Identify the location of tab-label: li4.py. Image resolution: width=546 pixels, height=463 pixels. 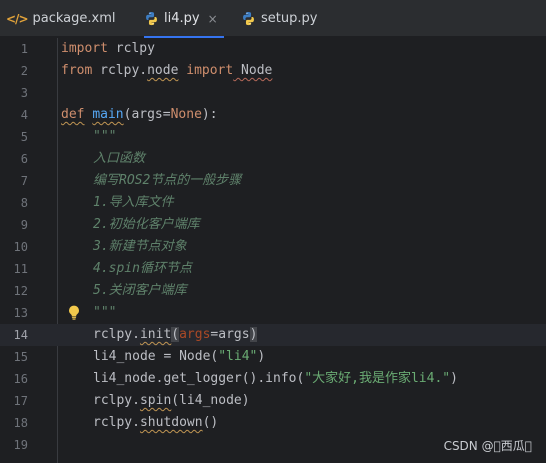
(182, 18).